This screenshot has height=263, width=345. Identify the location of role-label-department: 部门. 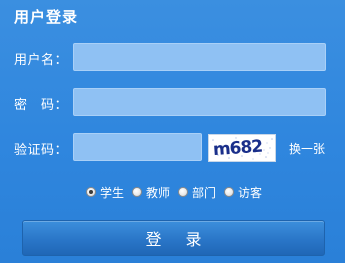
(204, 192).